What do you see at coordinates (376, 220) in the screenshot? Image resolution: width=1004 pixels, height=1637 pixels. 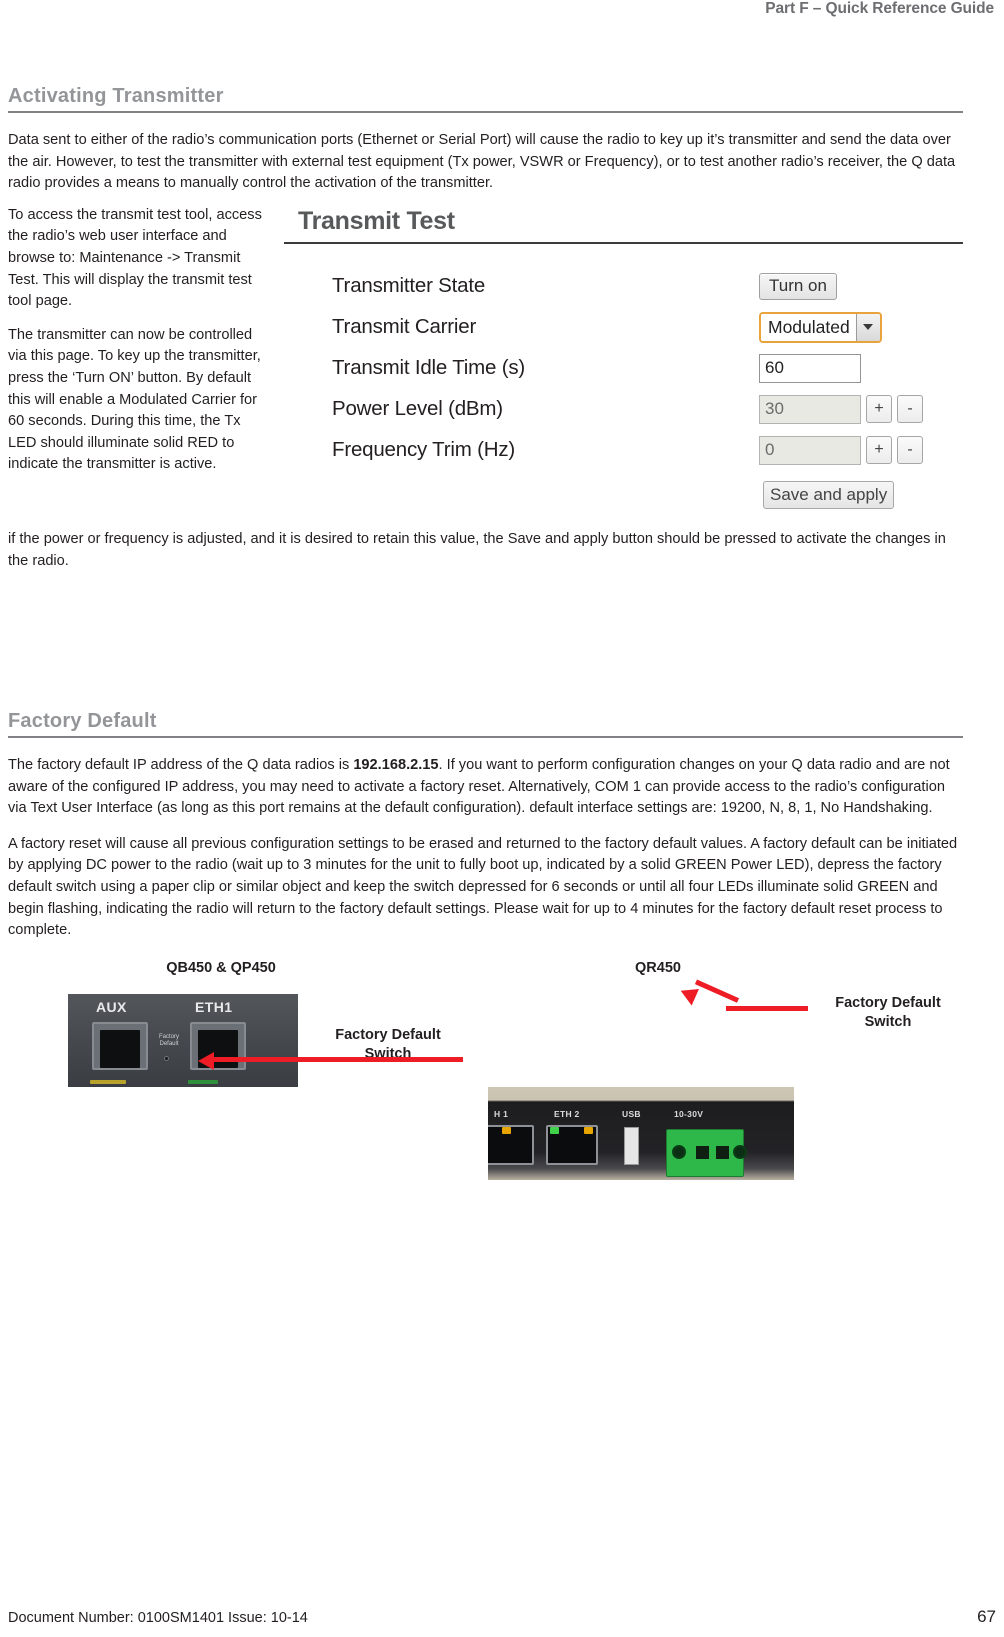 I see `transmit-test-panel-title: Transmit Test` at bounding box center [376, 220].